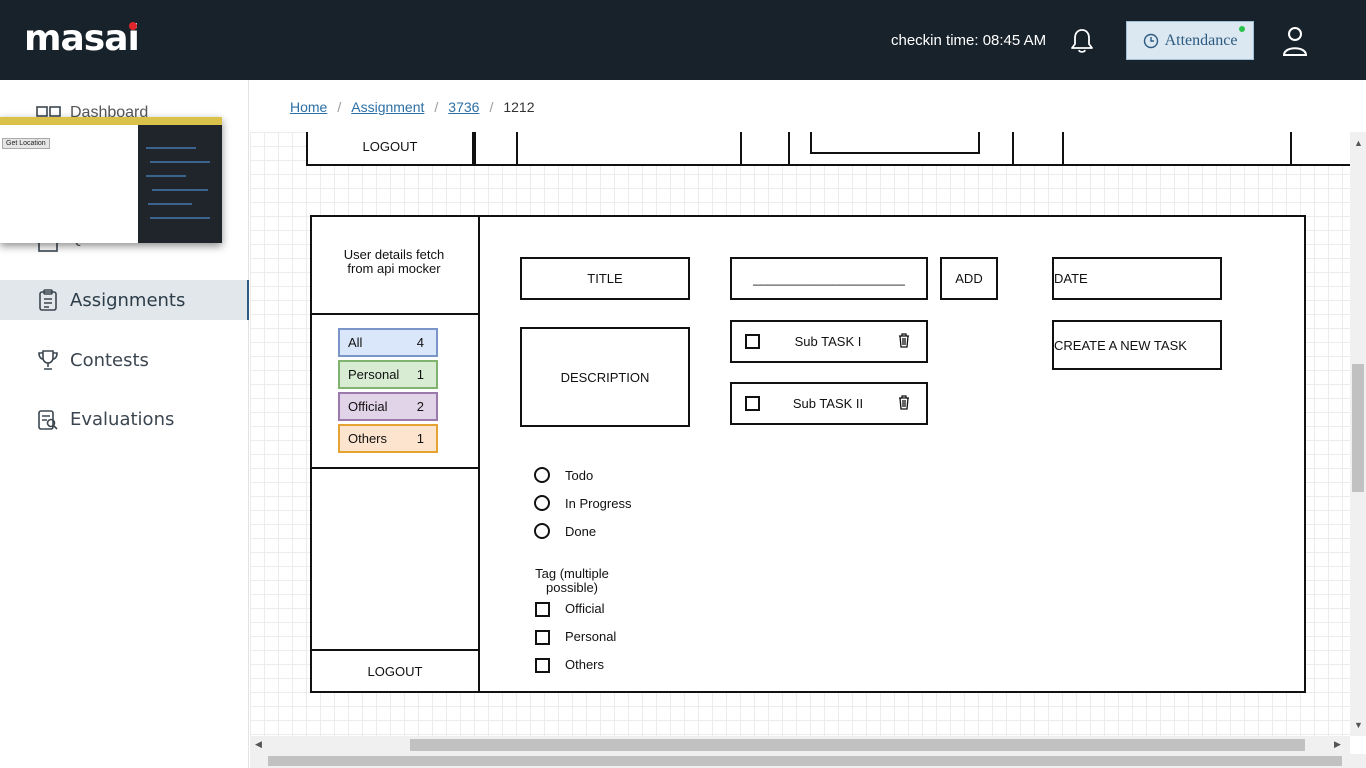 This screenshot has width=1366, height=768. I want to click on wf-tag-option-official: Official, so click(585, 608).